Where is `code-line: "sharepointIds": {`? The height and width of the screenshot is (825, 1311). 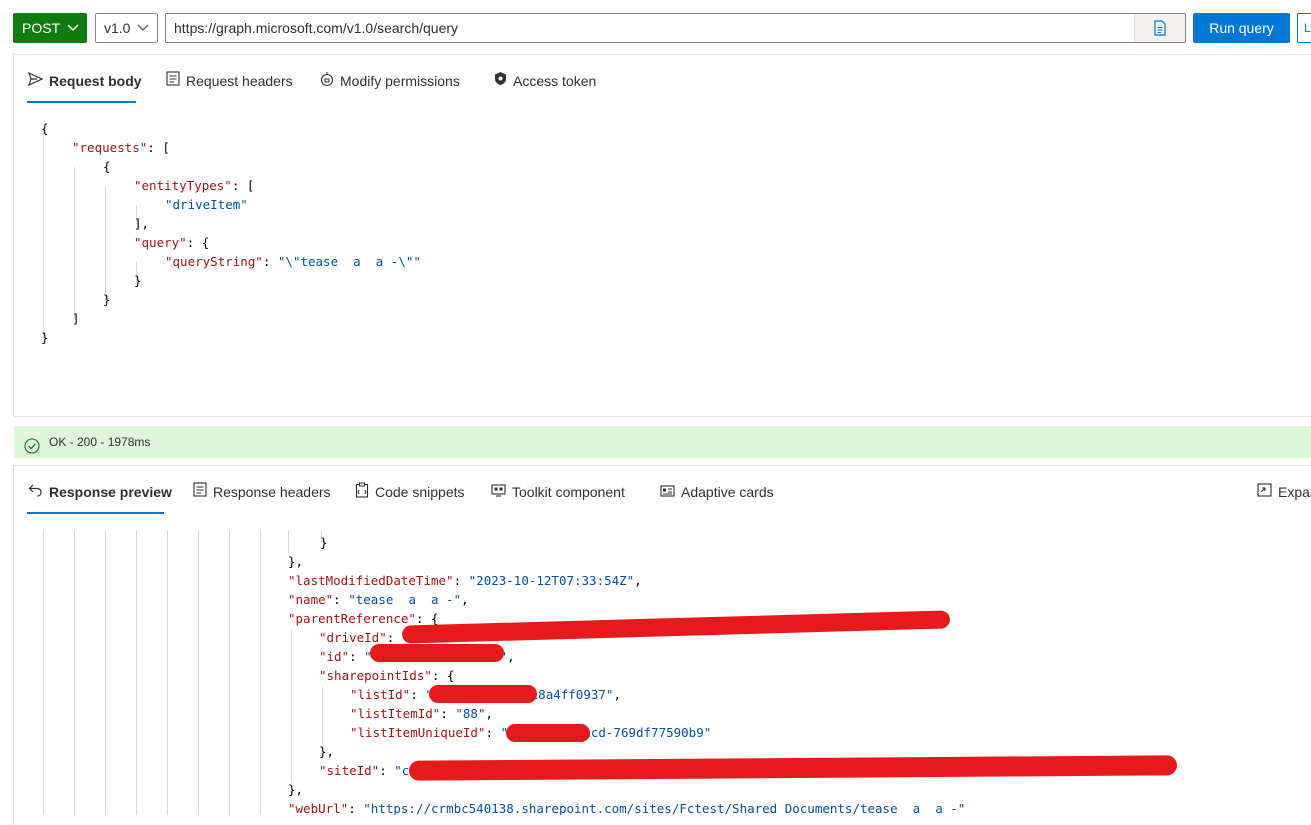 code-line: "sharepointIds": { is located at coordinates (387, 675).